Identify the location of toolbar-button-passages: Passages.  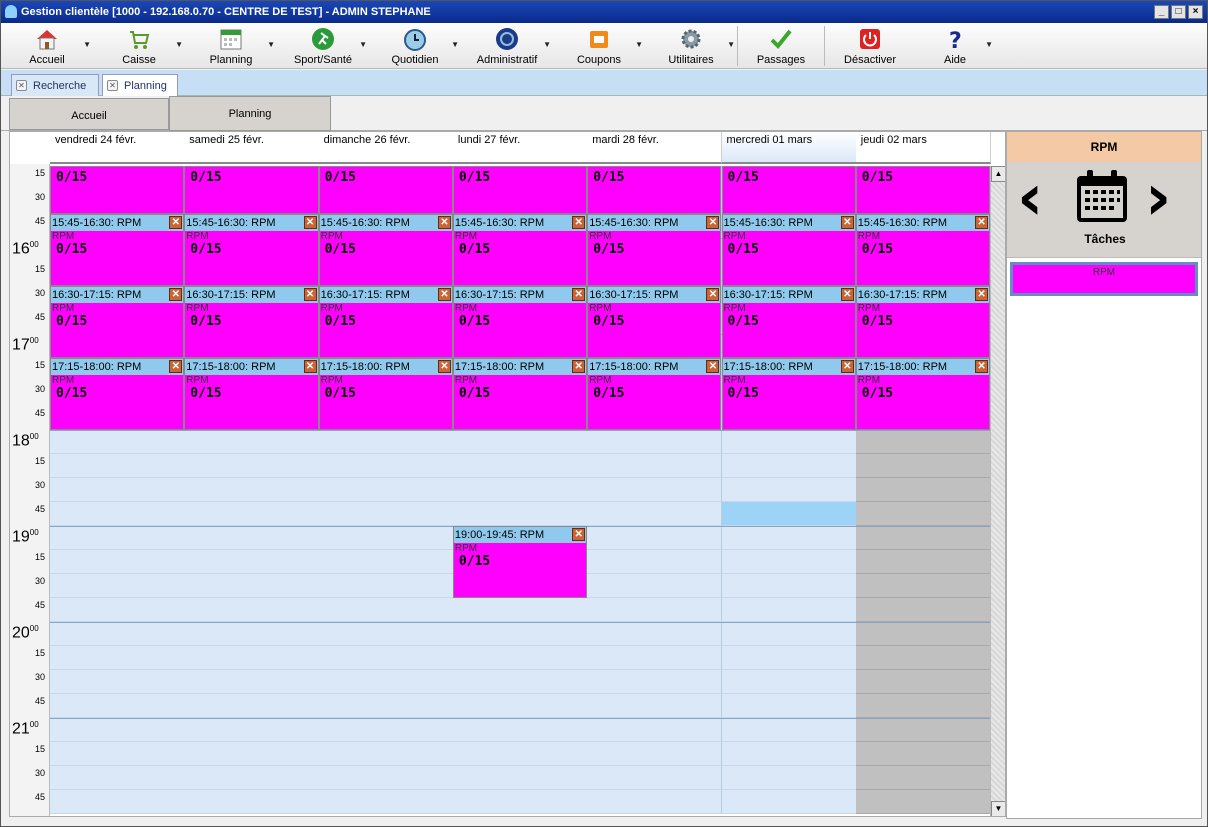
(781, 46).